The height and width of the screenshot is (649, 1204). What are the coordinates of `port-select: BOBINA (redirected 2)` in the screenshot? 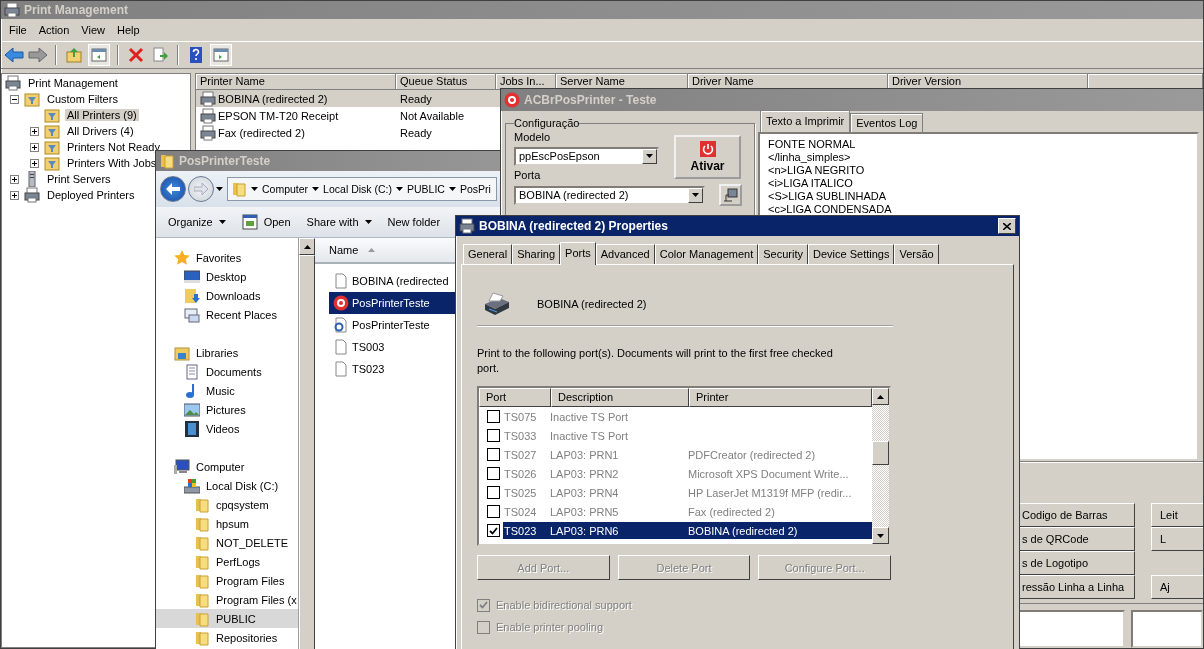 It's located at (609, 195).